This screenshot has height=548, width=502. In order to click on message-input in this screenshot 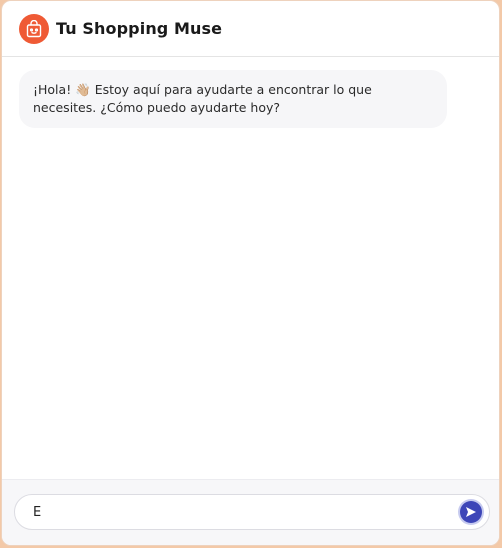, I will do `click(243, 512)`.